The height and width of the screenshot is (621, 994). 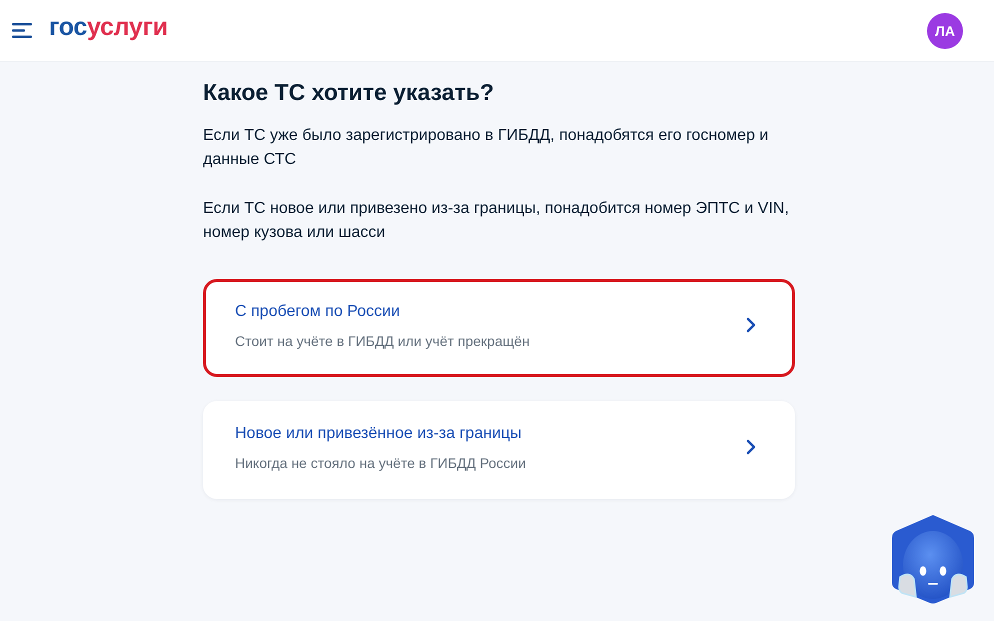 What do you see at coordinates (349, 92) in the screenshot?
I see `page-title: Какое ТС хотите указать?` at bounding box center [349, 92].